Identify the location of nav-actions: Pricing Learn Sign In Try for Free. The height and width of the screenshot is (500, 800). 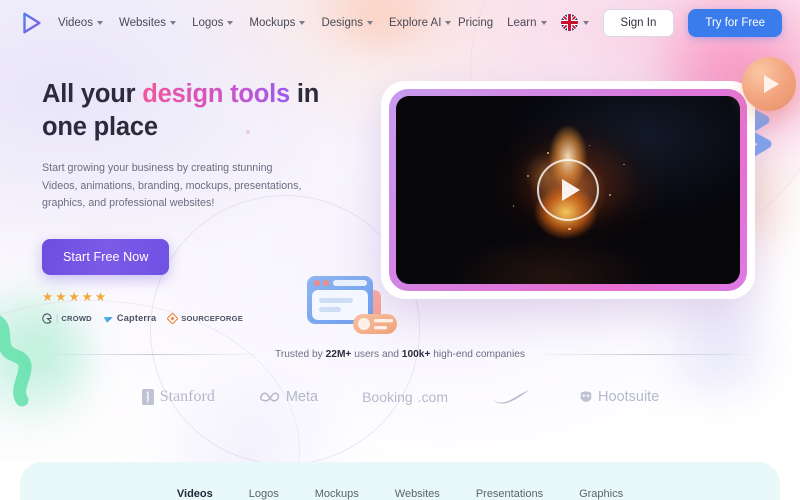
(620, 22).